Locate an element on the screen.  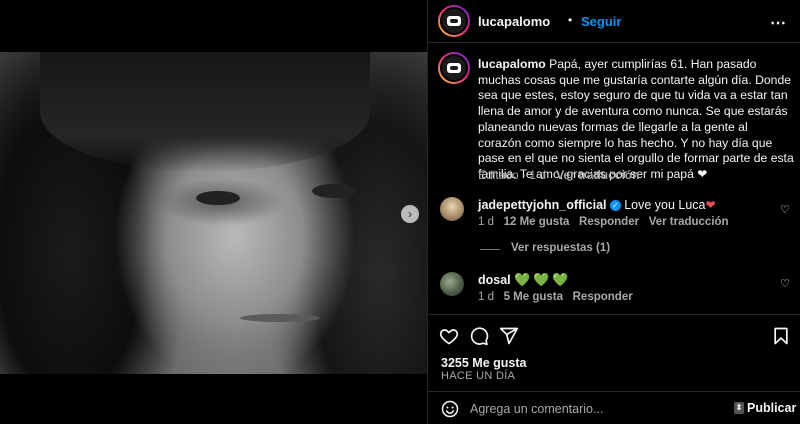
likes-count: 3255 Me gusta is located at coordinates (483, 363).